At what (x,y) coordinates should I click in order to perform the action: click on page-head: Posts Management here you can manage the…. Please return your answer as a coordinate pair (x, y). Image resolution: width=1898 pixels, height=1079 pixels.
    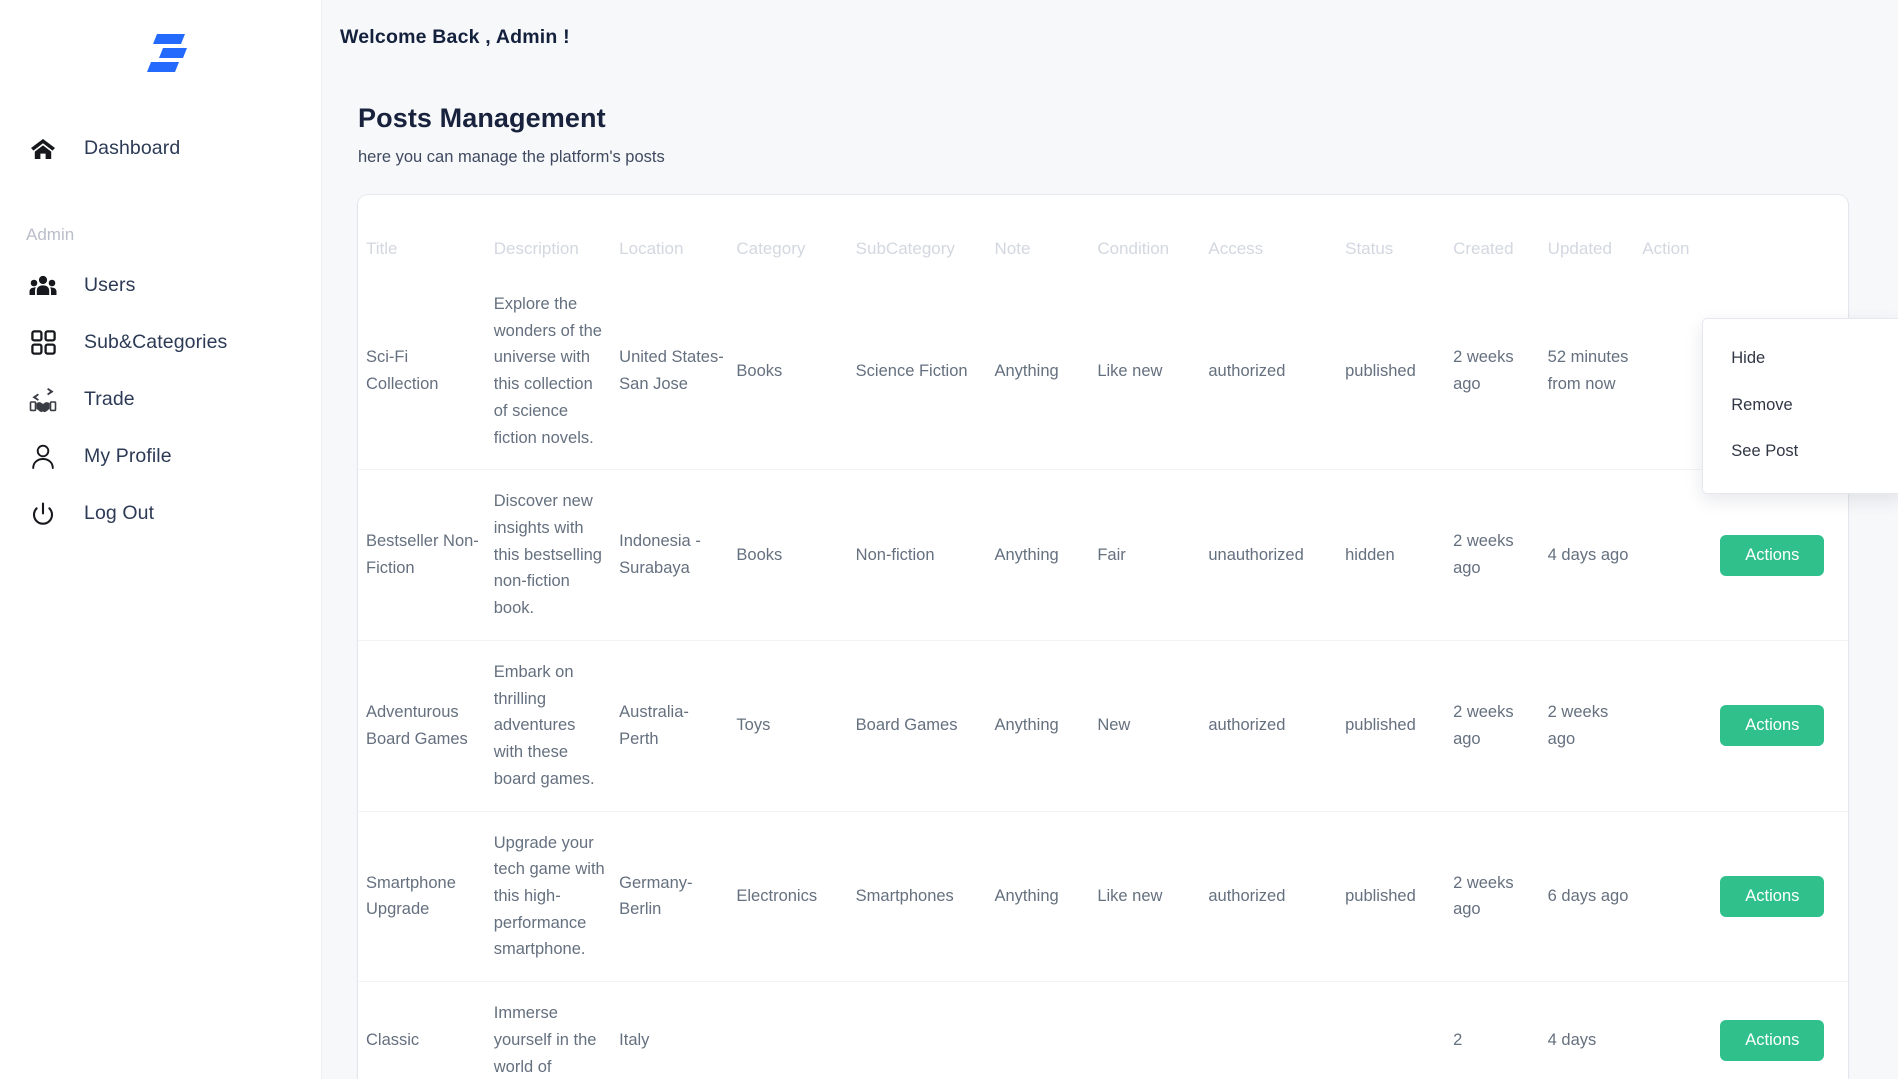
    Looking at the image, I should click on (1110, 108).